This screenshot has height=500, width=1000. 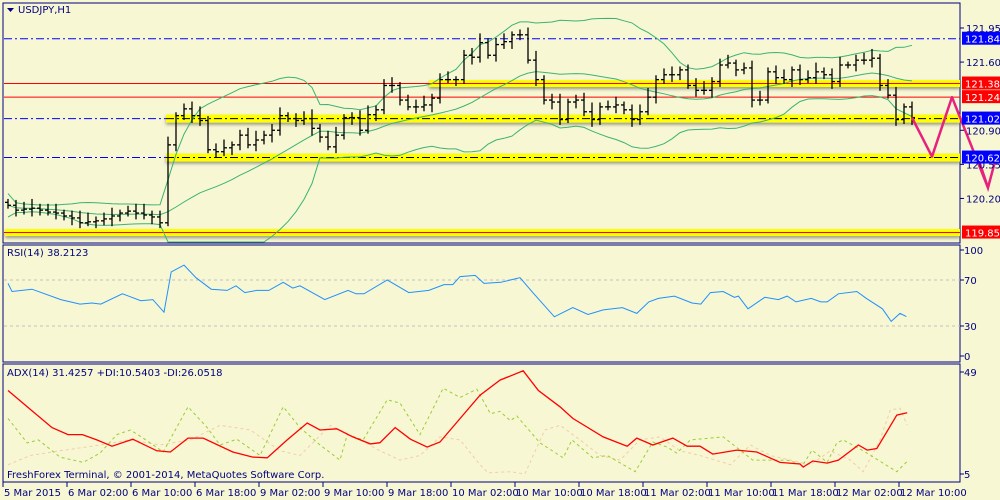 I want to click on time-tick-label: 9 Mar 10:00, so click(x=354, y=493).